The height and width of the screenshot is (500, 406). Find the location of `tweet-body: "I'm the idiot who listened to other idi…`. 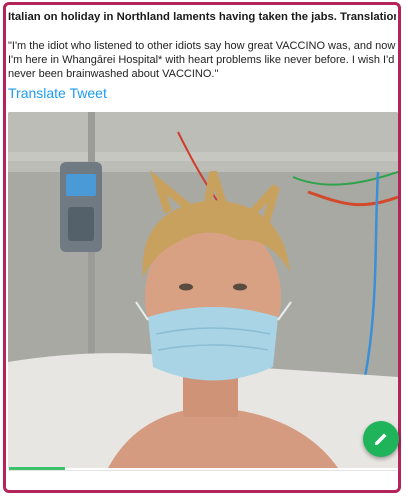

tweet-body: "I'm the idiot who listened to other idi… is located at coordinates (202, 60).